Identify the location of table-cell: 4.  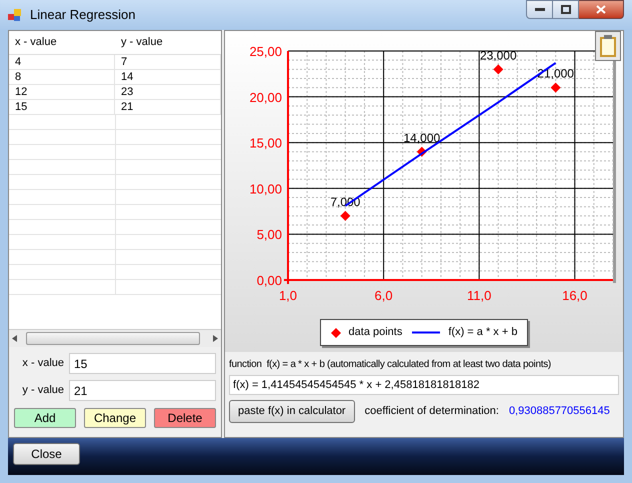
(62, 62).